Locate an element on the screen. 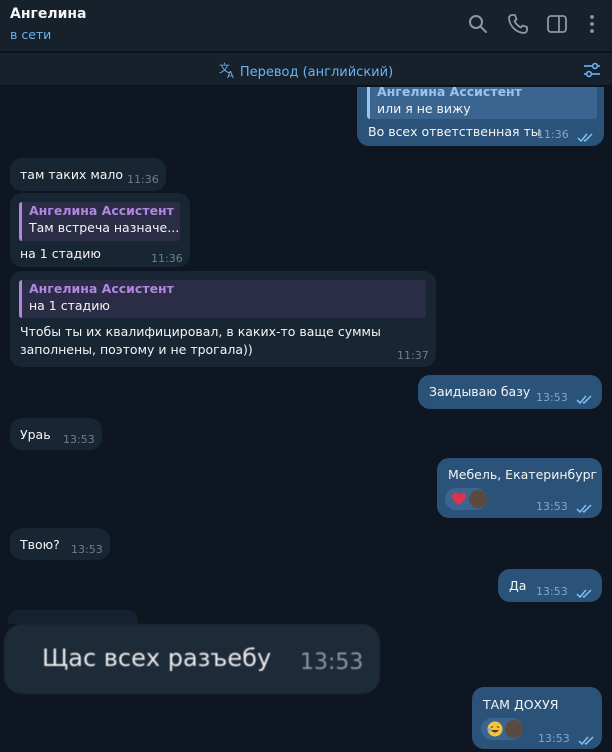  message-bubble: там таких мало 11:36 is located at coordinates (88, 174).